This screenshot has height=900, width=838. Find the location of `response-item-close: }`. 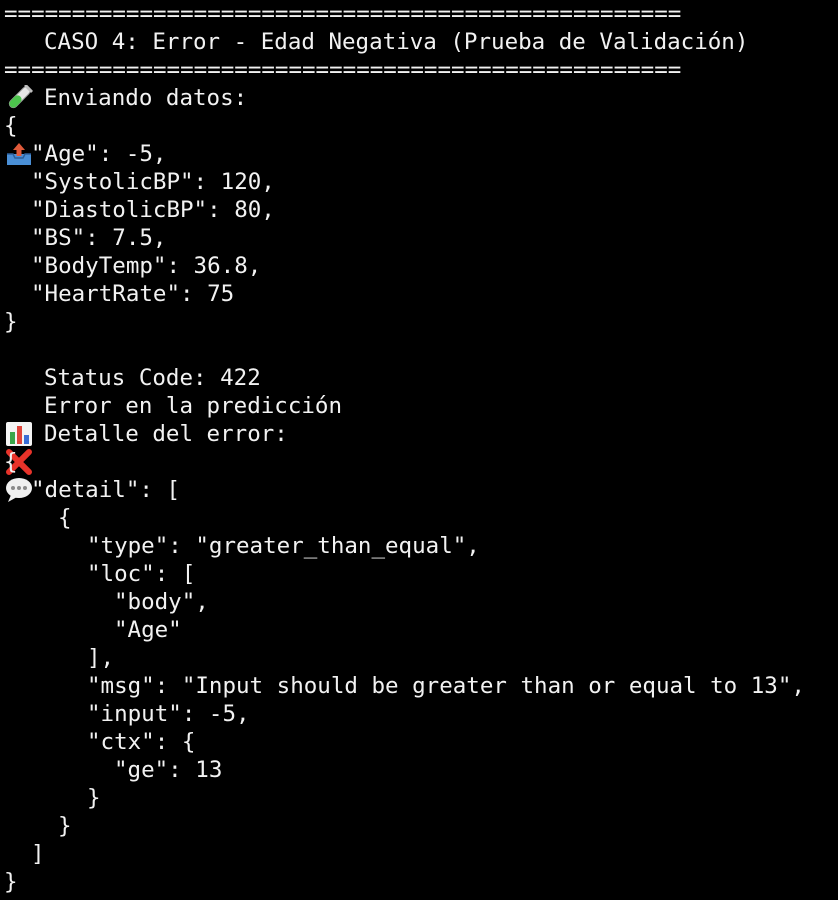

response-item-close: } is located at coordinates (65, 826).